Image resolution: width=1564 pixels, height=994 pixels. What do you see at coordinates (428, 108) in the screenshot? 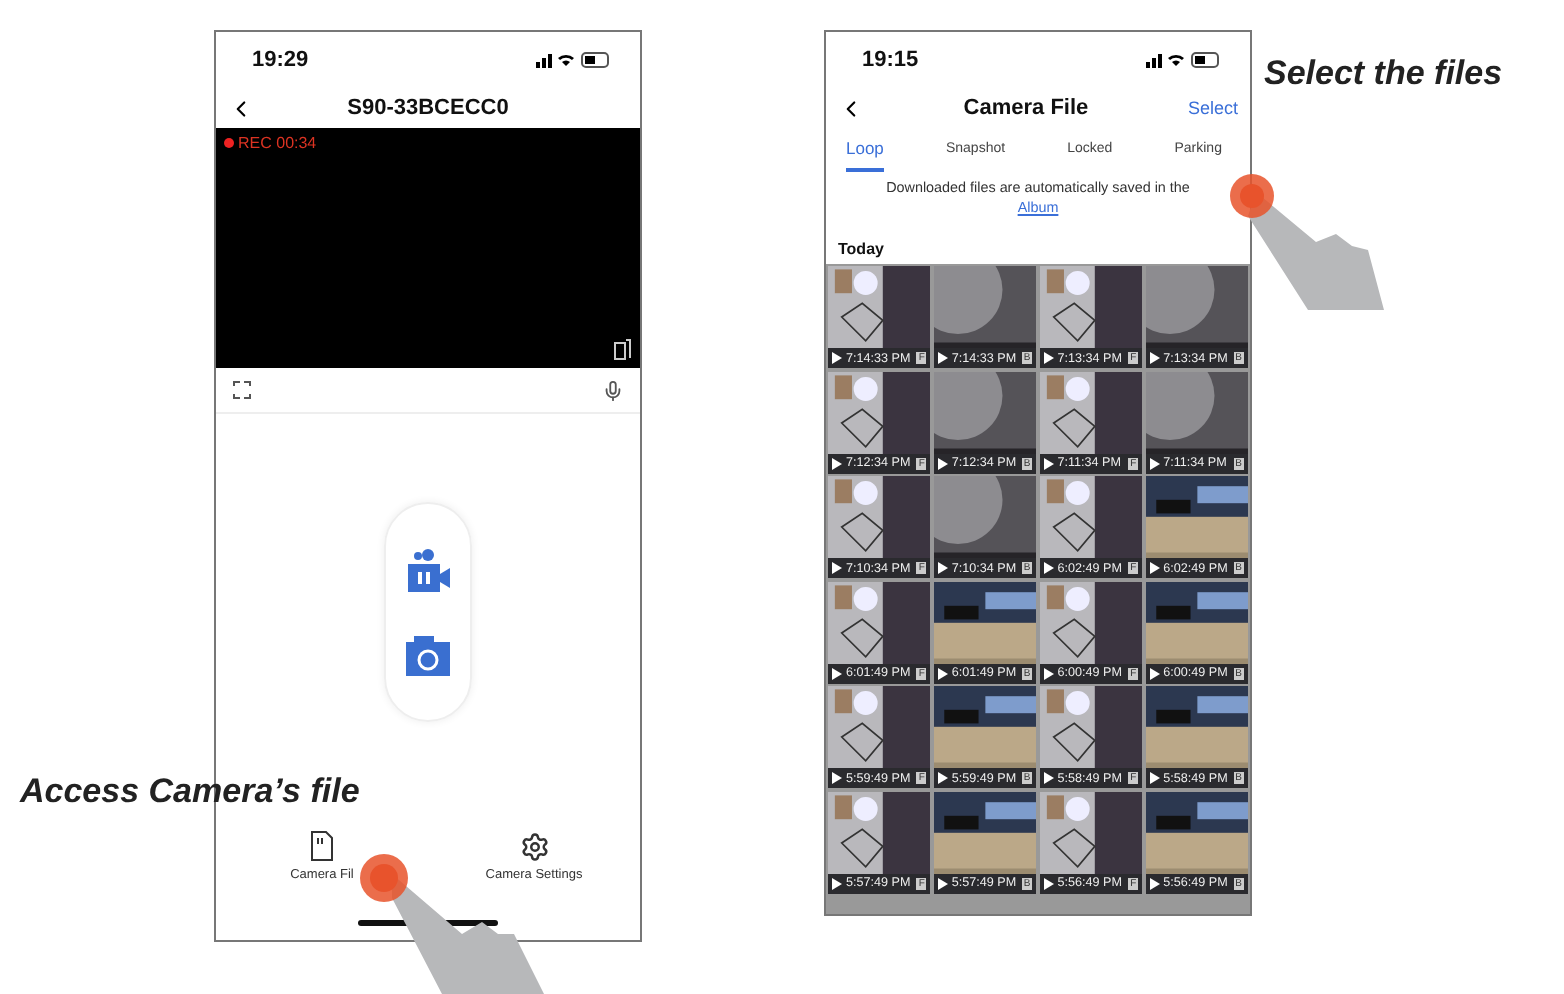
I see `screen-title: S90-33BCECC0` at bounding box center [428, 108].